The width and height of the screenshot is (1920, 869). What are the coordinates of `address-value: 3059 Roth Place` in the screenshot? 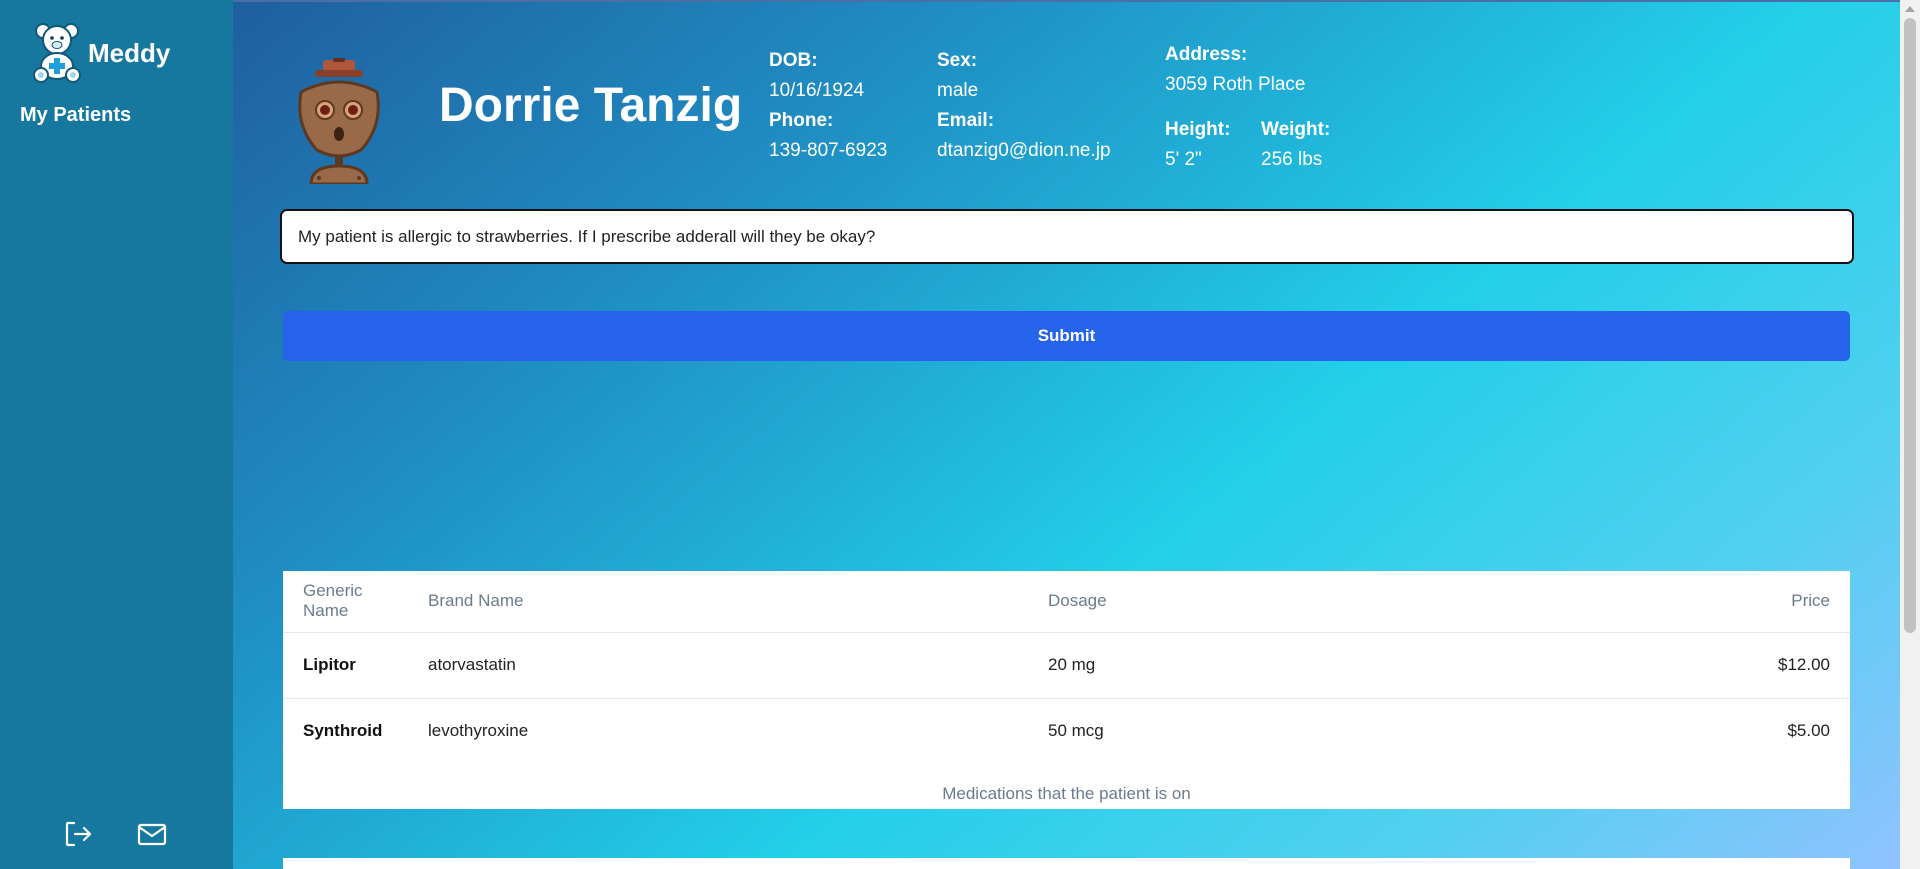 It's located at (1235, 84).